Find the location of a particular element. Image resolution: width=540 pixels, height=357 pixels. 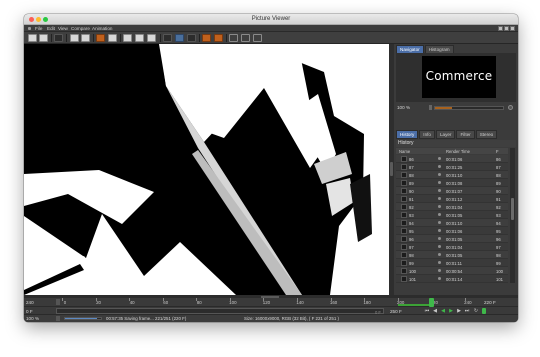

history-row: 99 00:01:11 99 is located at coordinates (452, 263).